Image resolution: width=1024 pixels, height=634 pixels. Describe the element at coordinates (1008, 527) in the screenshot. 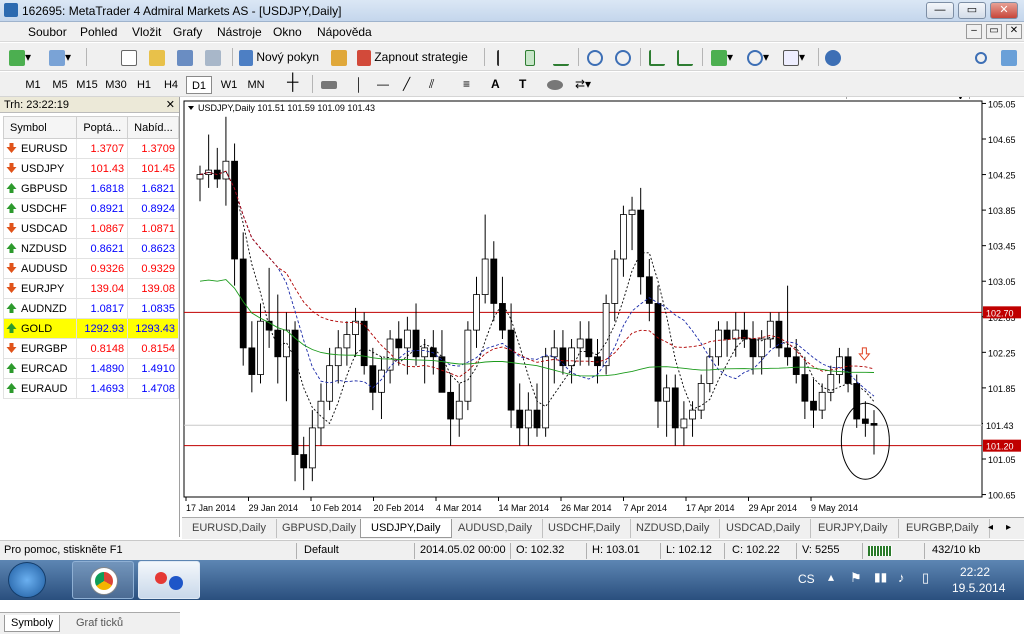

I see `tab-scroll-right-icon: ▸` at that location.